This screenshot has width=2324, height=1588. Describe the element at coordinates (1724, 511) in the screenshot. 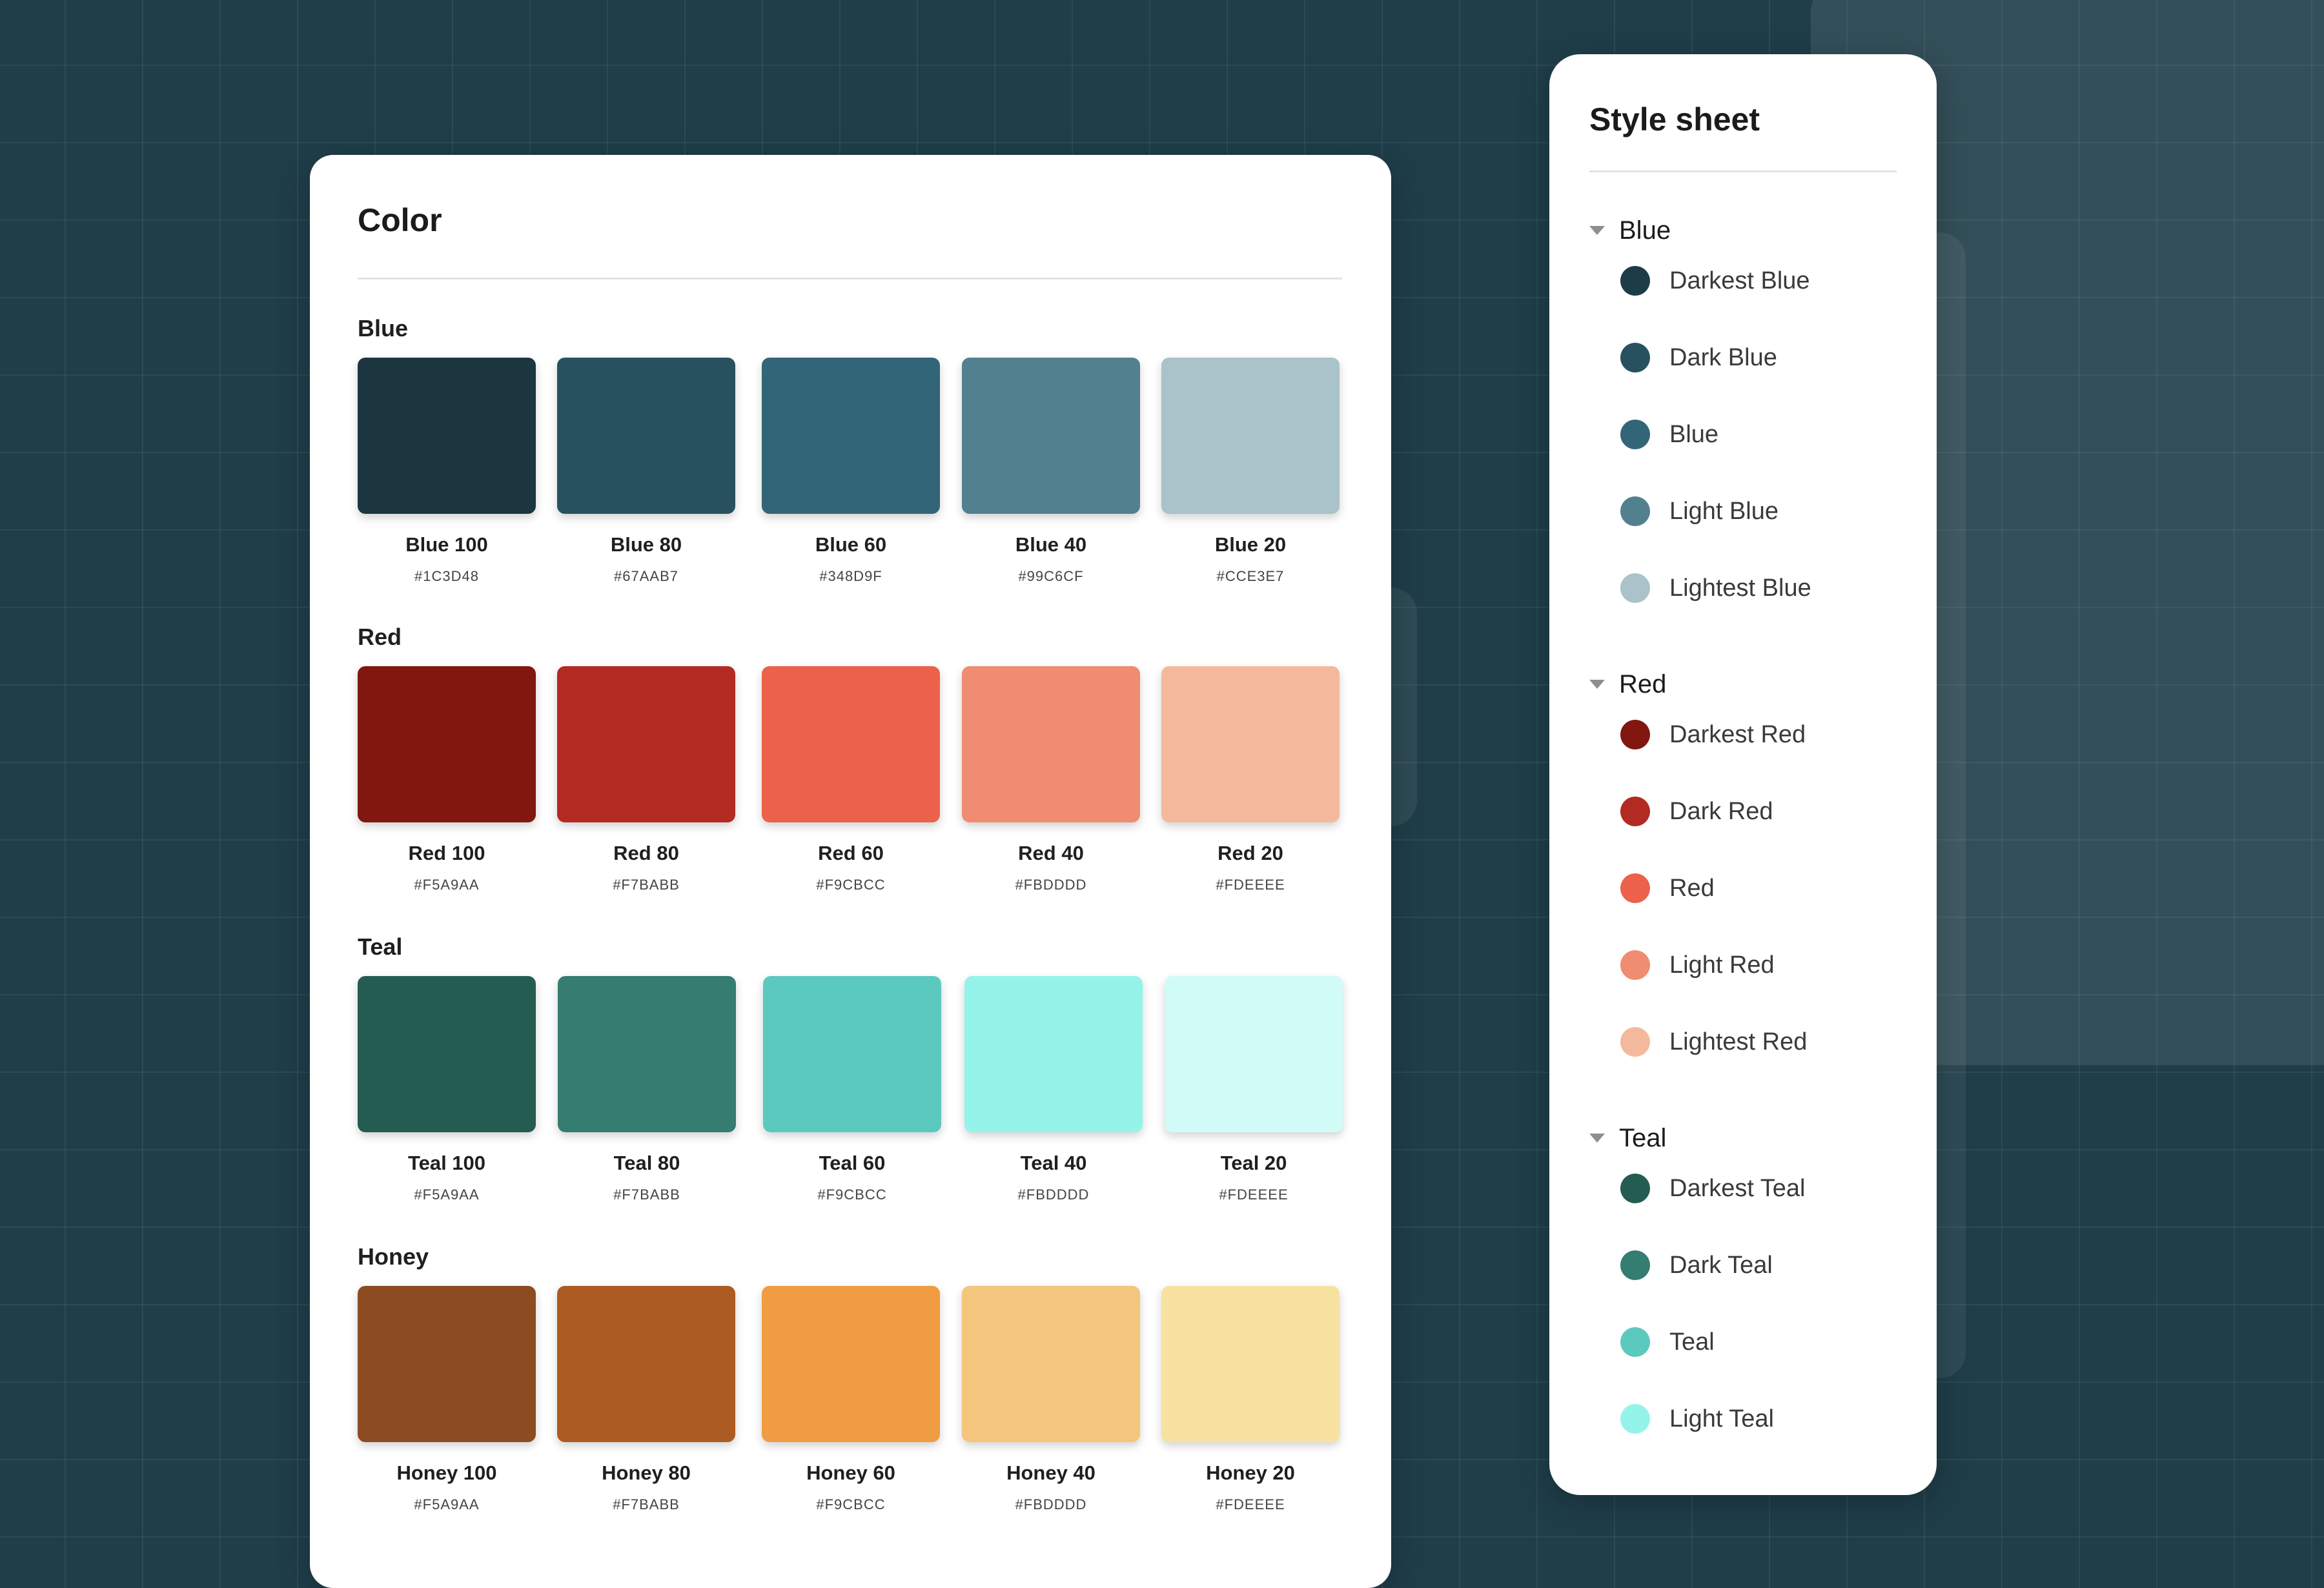

I see `style-item-label: Light Blue` at that location.